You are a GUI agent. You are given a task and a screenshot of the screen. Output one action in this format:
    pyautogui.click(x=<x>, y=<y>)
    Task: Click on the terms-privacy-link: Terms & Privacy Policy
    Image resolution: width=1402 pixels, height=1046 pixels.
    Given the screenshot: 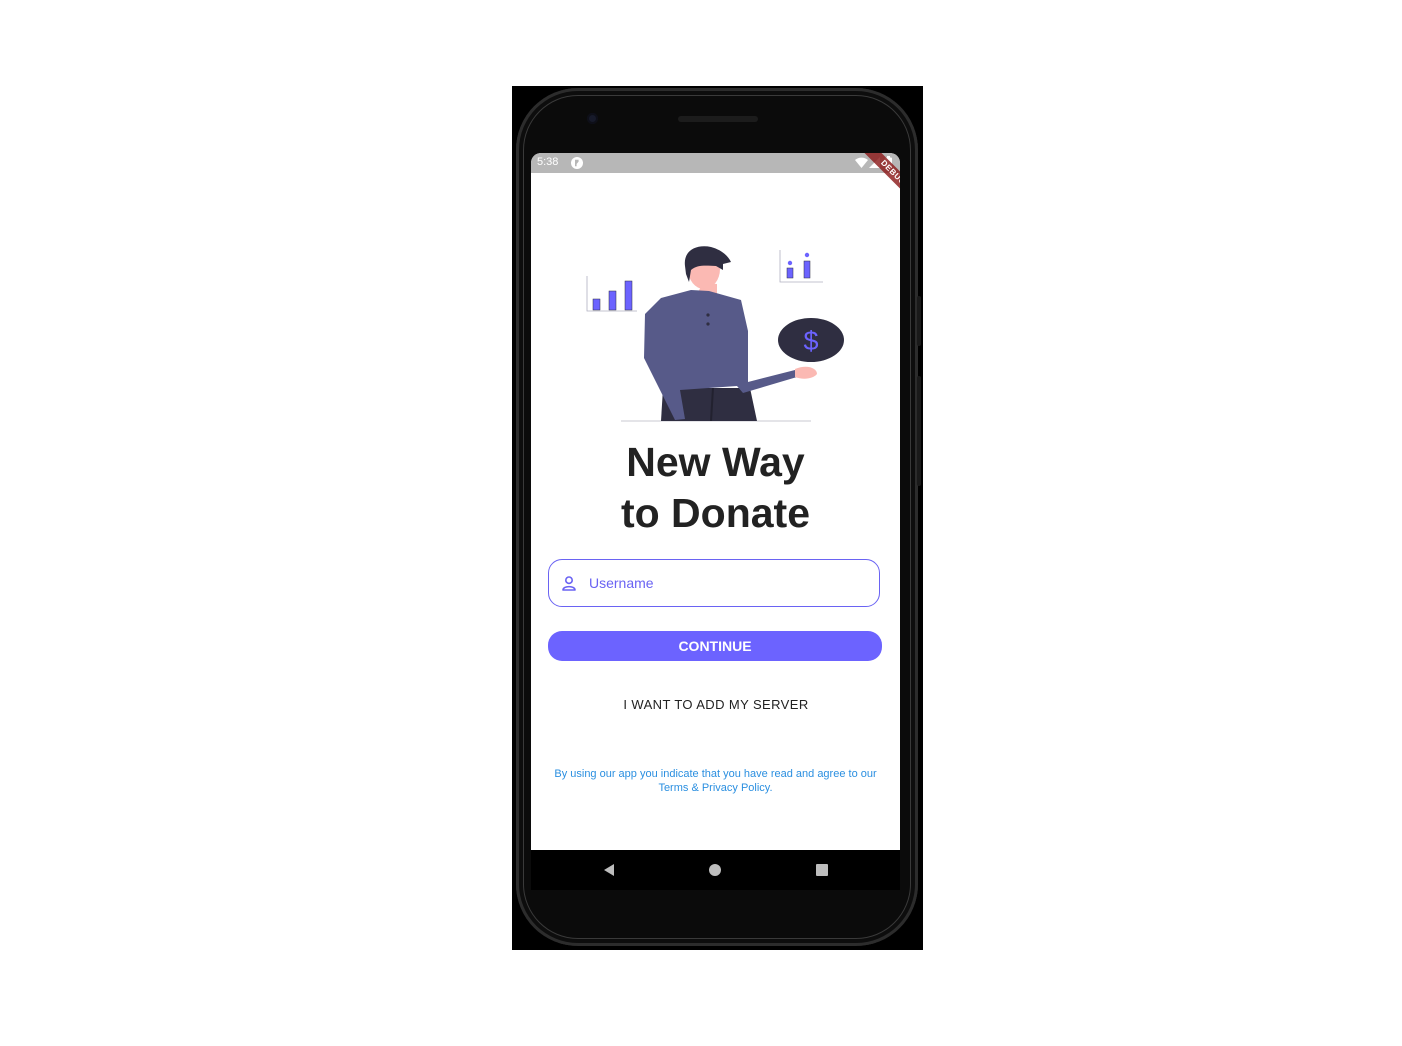 What is the action you would take?
    pyautogui.click(x=713, y=788)
    